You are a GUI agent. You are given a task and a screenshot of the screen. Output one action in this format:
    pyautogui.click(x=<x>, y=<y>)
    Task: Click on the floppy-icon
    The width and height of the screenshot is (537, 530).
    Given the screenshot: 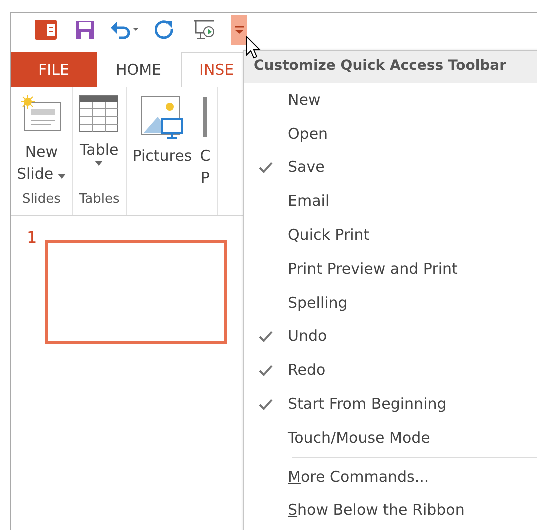 What is the action you would take?
    pyautogui.click(x=85, y=30)
    